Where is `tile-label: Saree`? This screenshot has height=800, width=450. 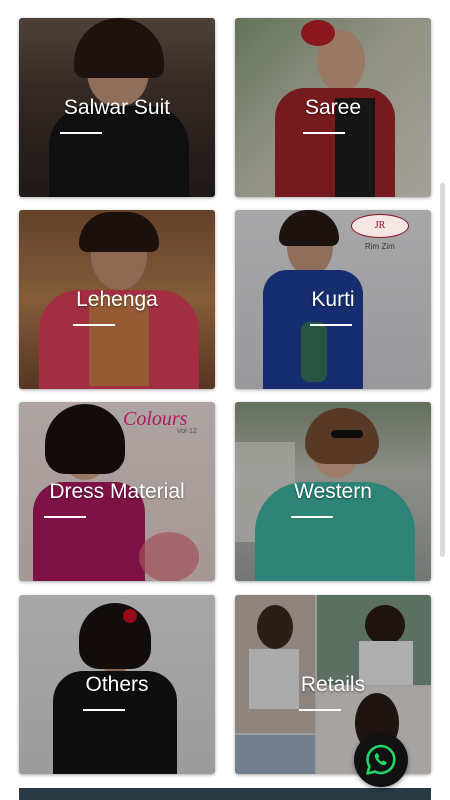 tile-label: Saree is located at coordinates (333, 107).